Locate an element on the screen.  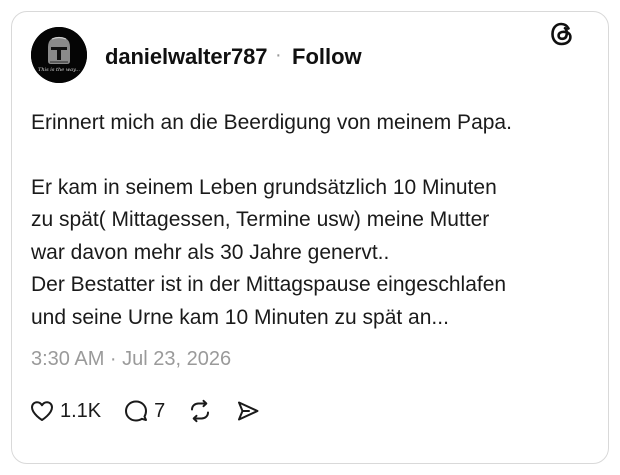
like-button: 1.1K is located at coordinates (65, 411).